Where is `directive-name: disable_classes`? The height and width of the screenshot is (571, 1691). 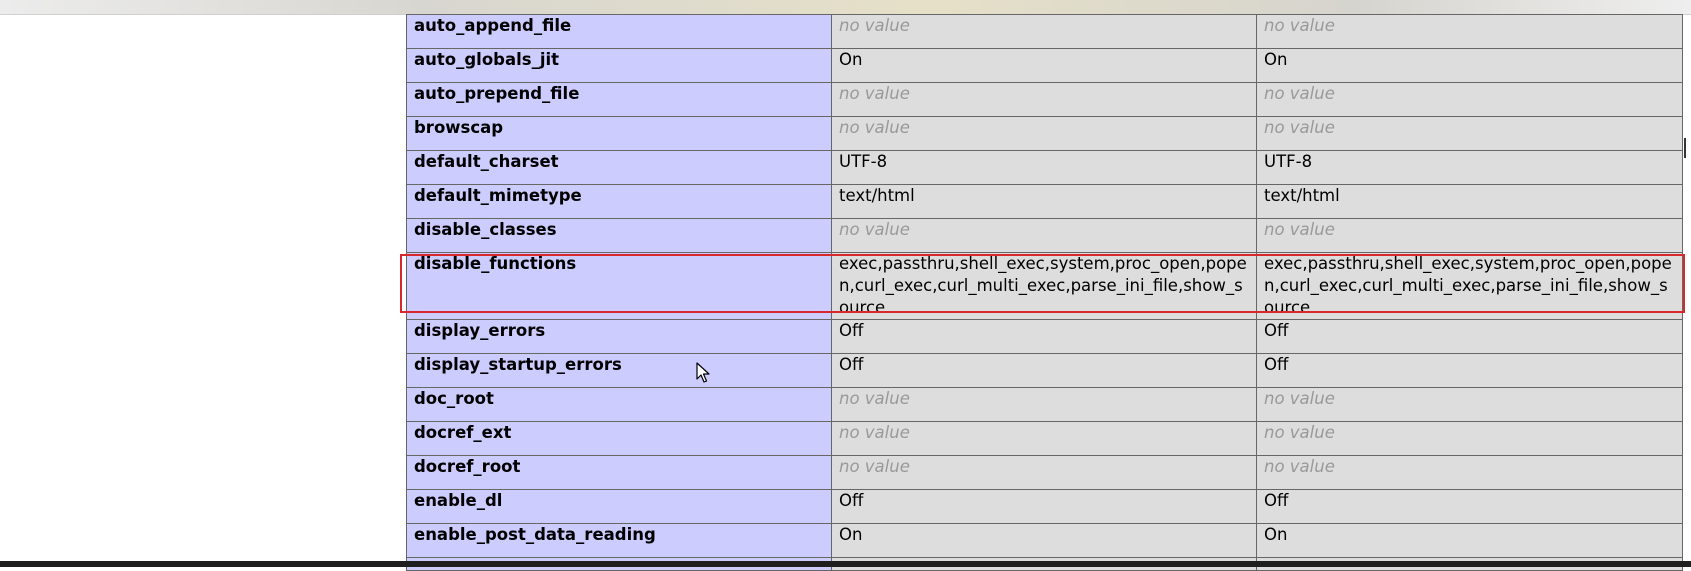 directive-name: disable_classes is located at coordinates (619, 235).